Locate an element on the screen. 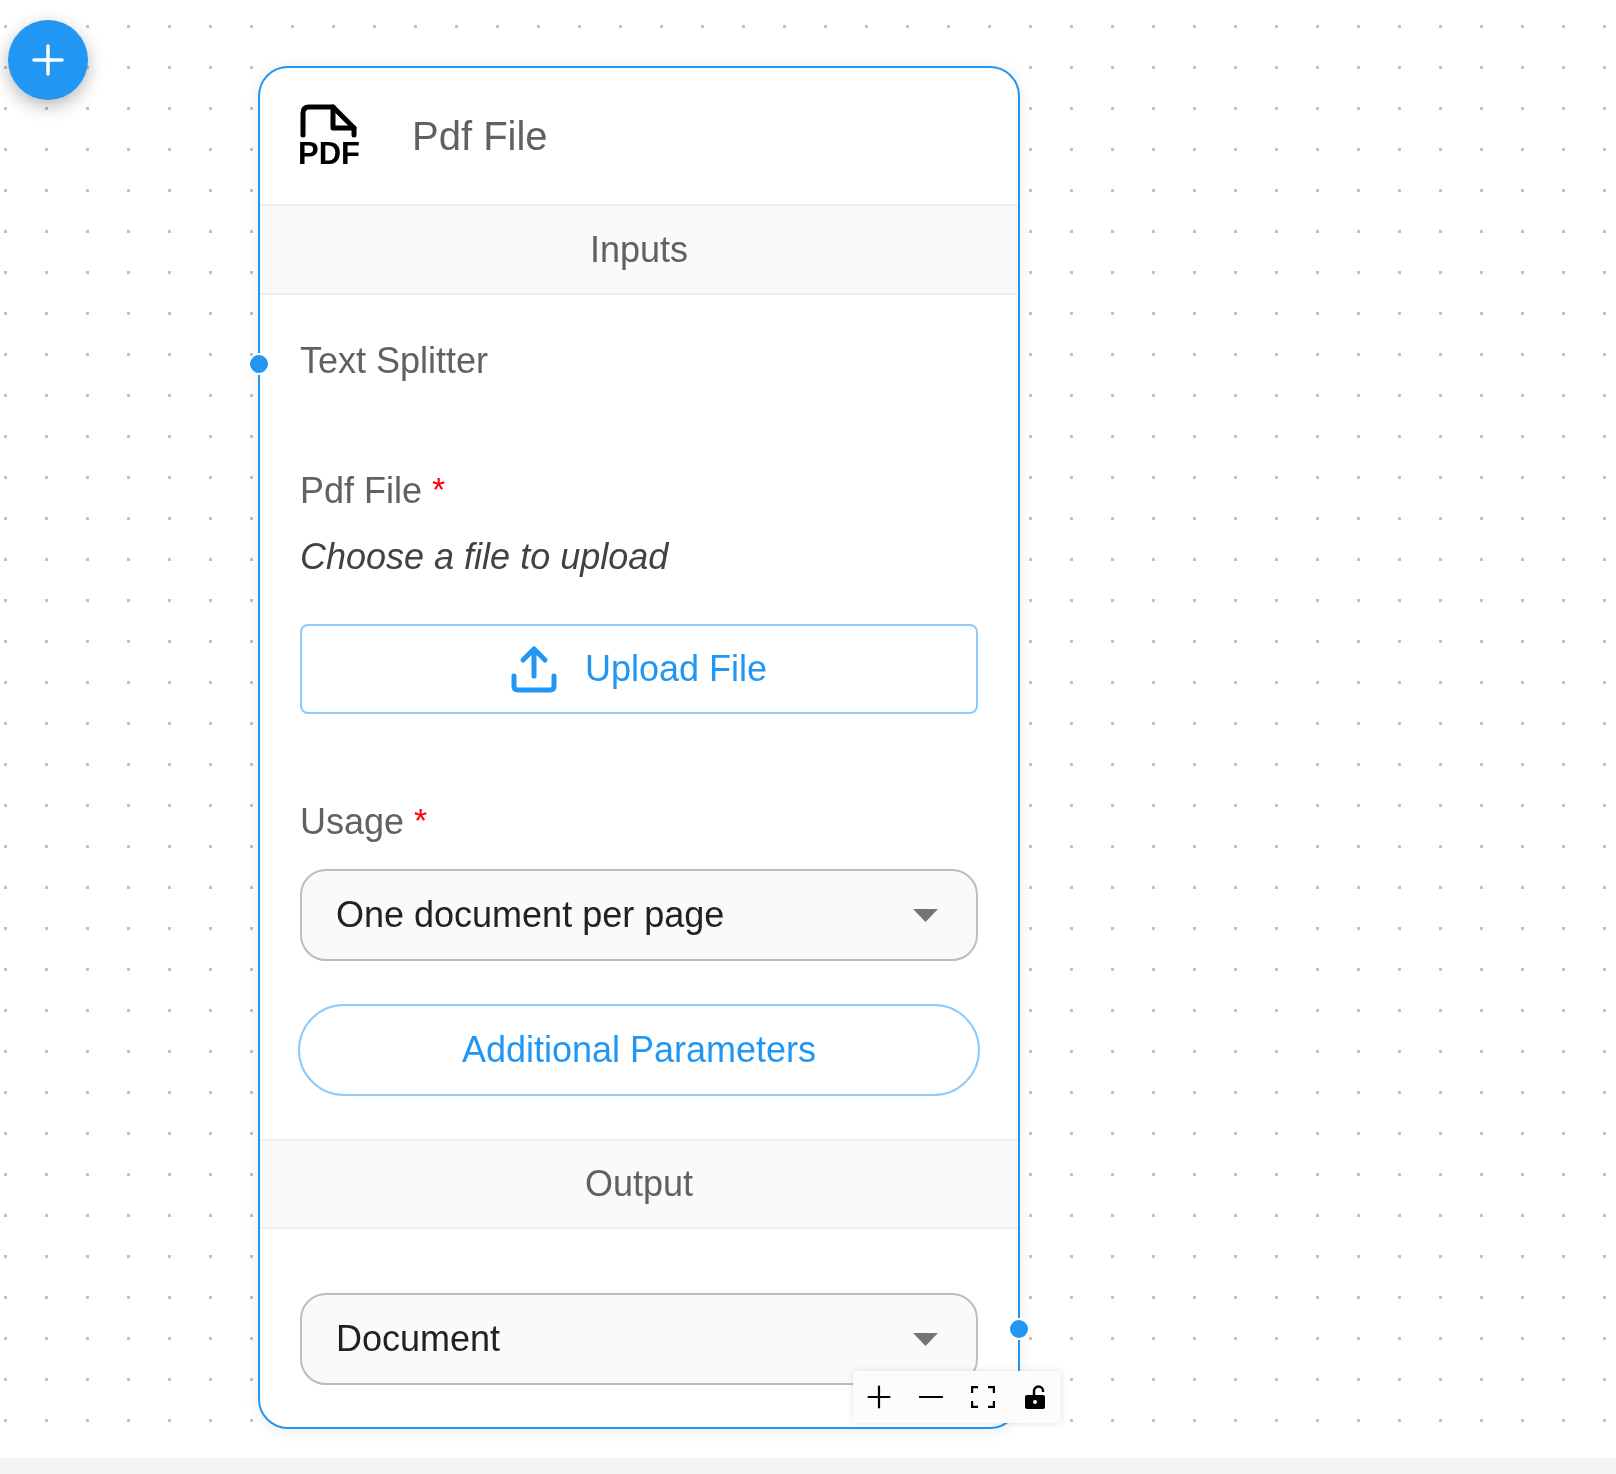 The width and height of the screenshot is (1616, 1474). add-node-button is located at coordinates (48, 60).